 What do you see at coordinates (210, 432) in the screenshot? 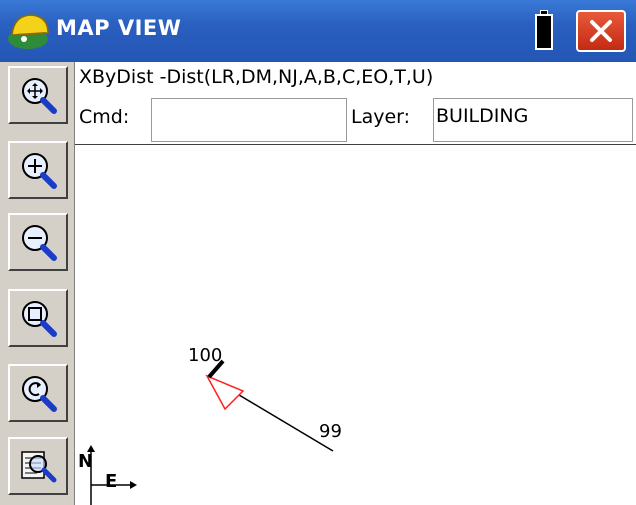
I see `map-drawing` at bounding box center [210, 432].